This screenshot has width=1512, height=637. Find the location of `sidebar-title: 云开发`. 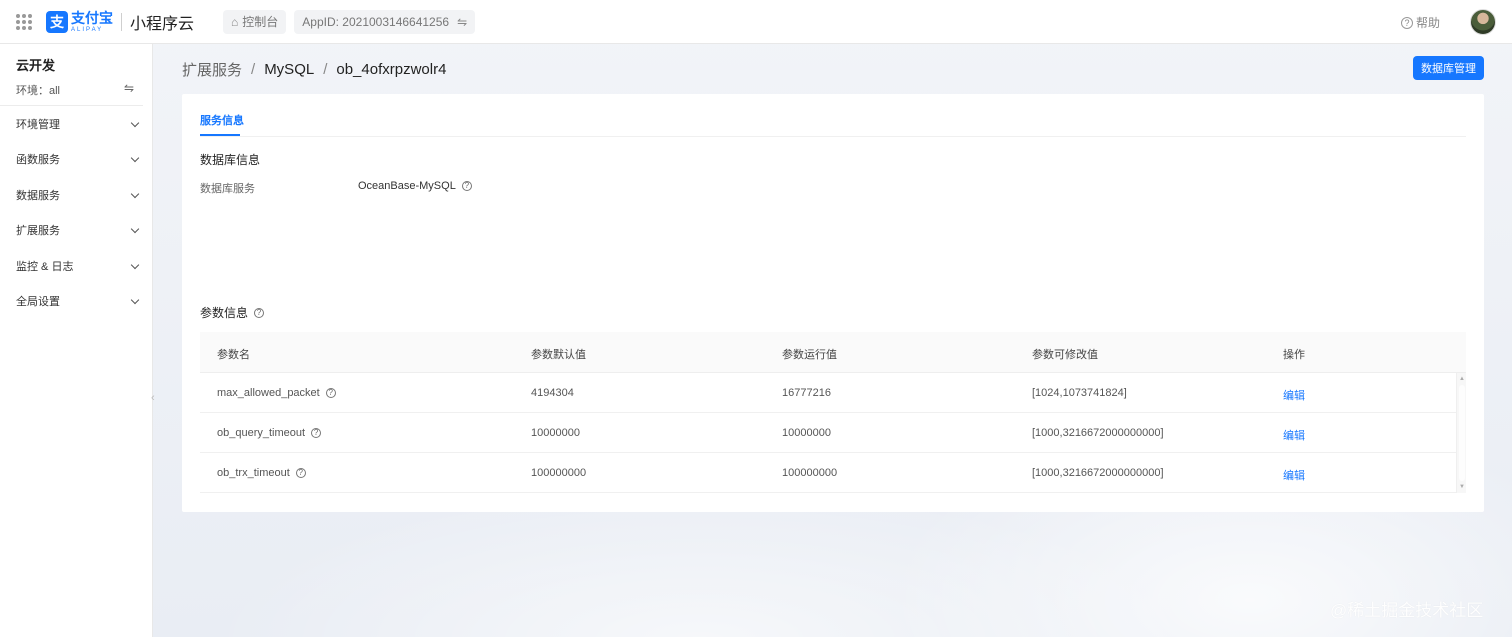

sidebar-title: 云开发 is located at coordinates (36, 65).